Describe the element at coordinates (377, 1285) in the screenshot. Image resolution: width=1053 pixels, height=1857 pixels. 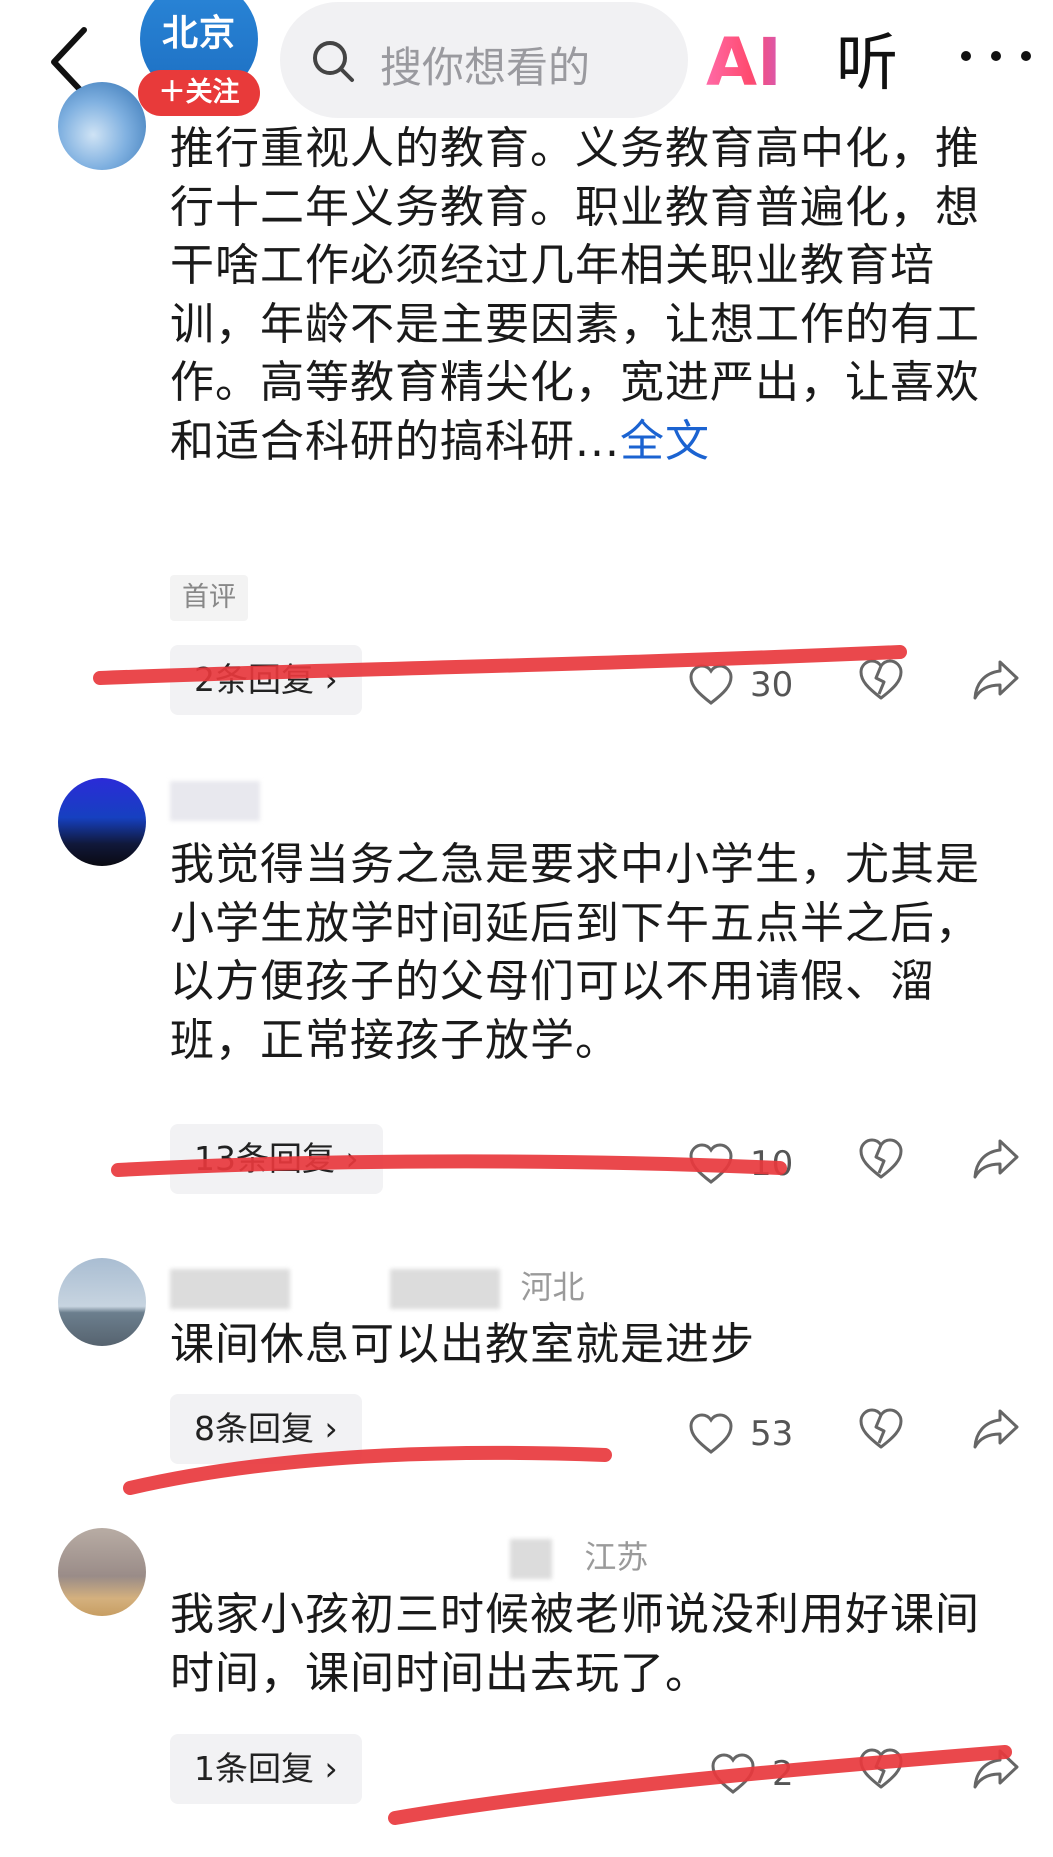
I see `commenter-name: 河北` at that location.